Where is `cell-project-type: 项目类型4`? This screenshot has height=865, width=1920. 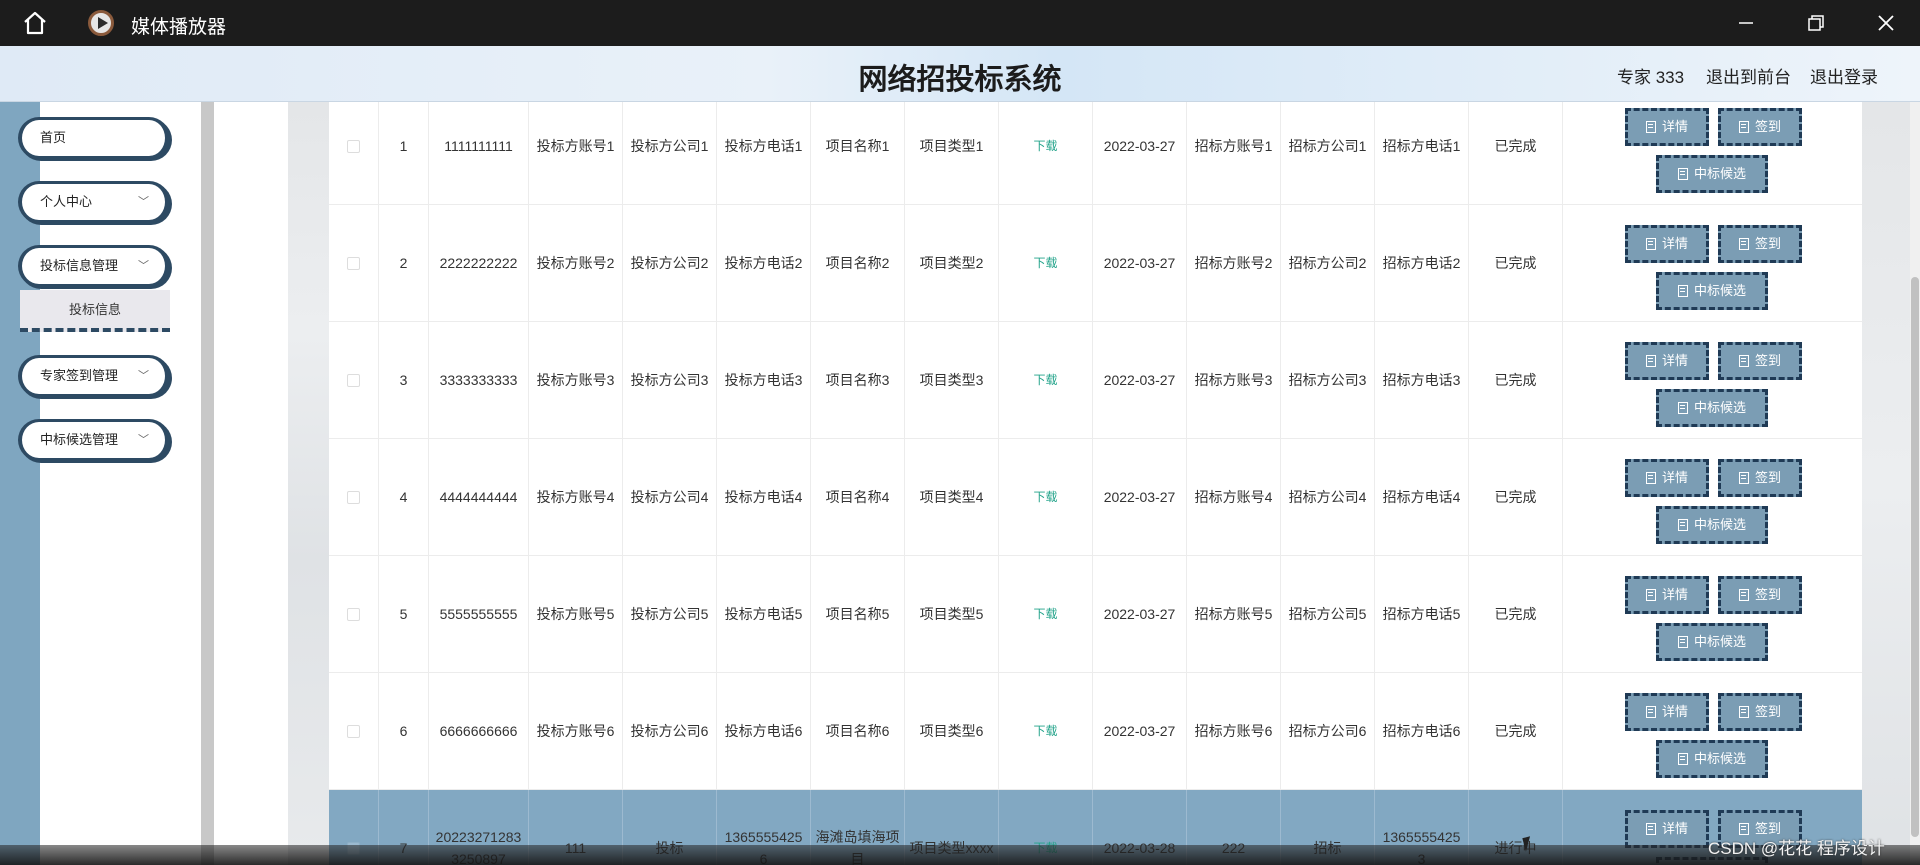
cell-project-type: 项目类型4 is located at coordinates (952, 497).